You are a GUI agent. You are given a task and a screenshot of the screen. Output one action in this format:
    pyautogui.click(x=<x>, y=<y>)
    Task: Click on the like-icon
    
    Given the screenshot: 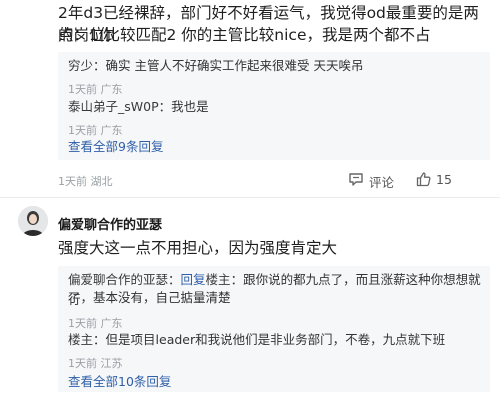 What is the action you would take?
    pyautogui.click(x=424, y=179)
    